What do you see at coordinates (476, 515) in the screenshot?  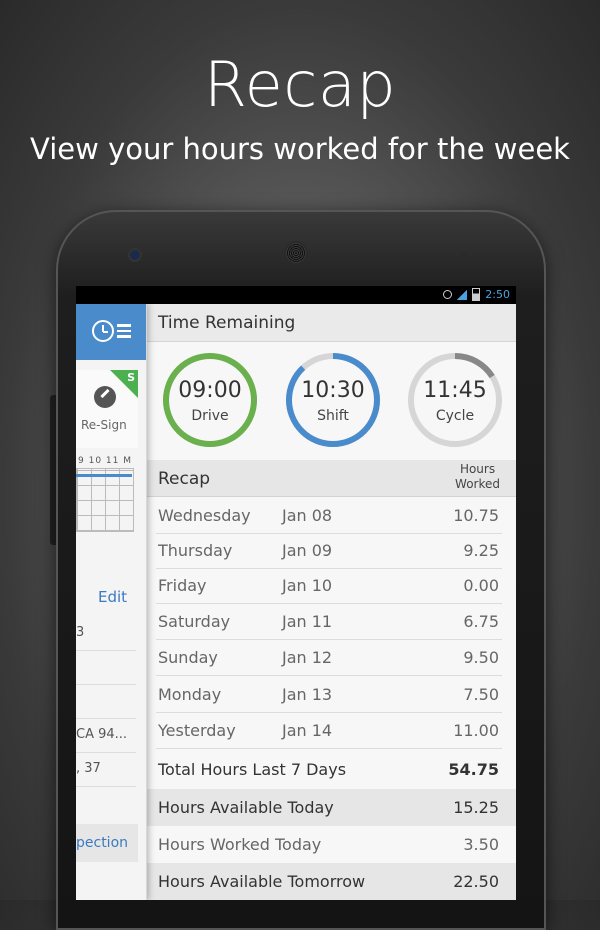 I see `recap-hours: 10.75` at bounding box center [476, 515].